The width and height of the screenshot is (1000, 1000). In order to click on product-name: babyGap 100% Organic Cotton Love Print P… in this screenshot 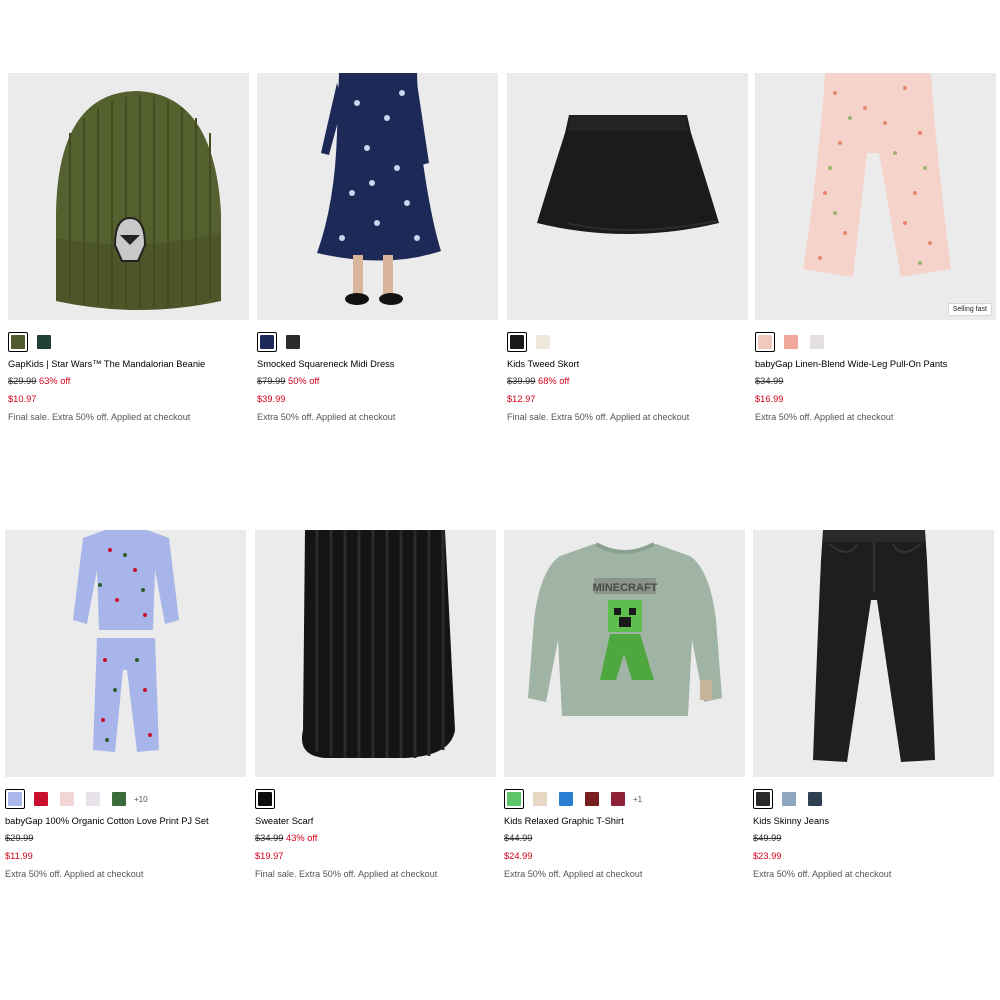, I will do `click(125, 821)`.